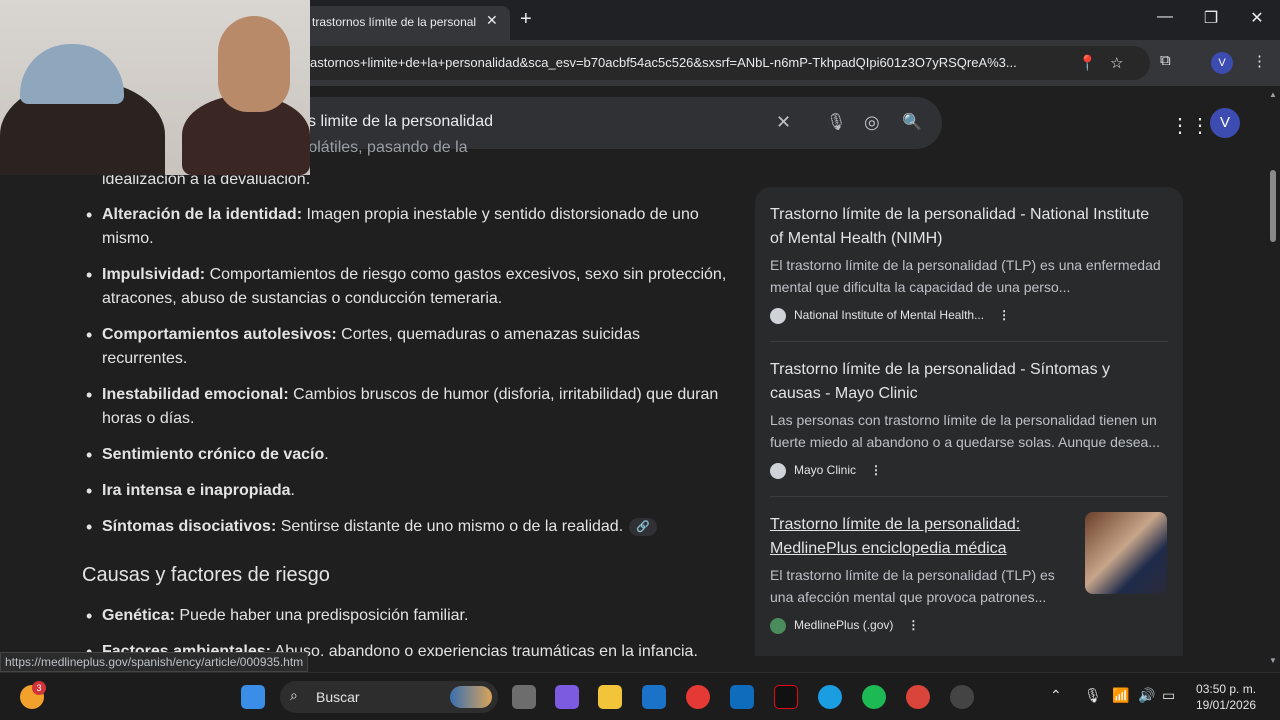 The width and height of the screenshot is (1280, 720). Describe the element at coordinates (836, 122) in the screenshot. I see `voice-search-icon: 🎙` at that location.